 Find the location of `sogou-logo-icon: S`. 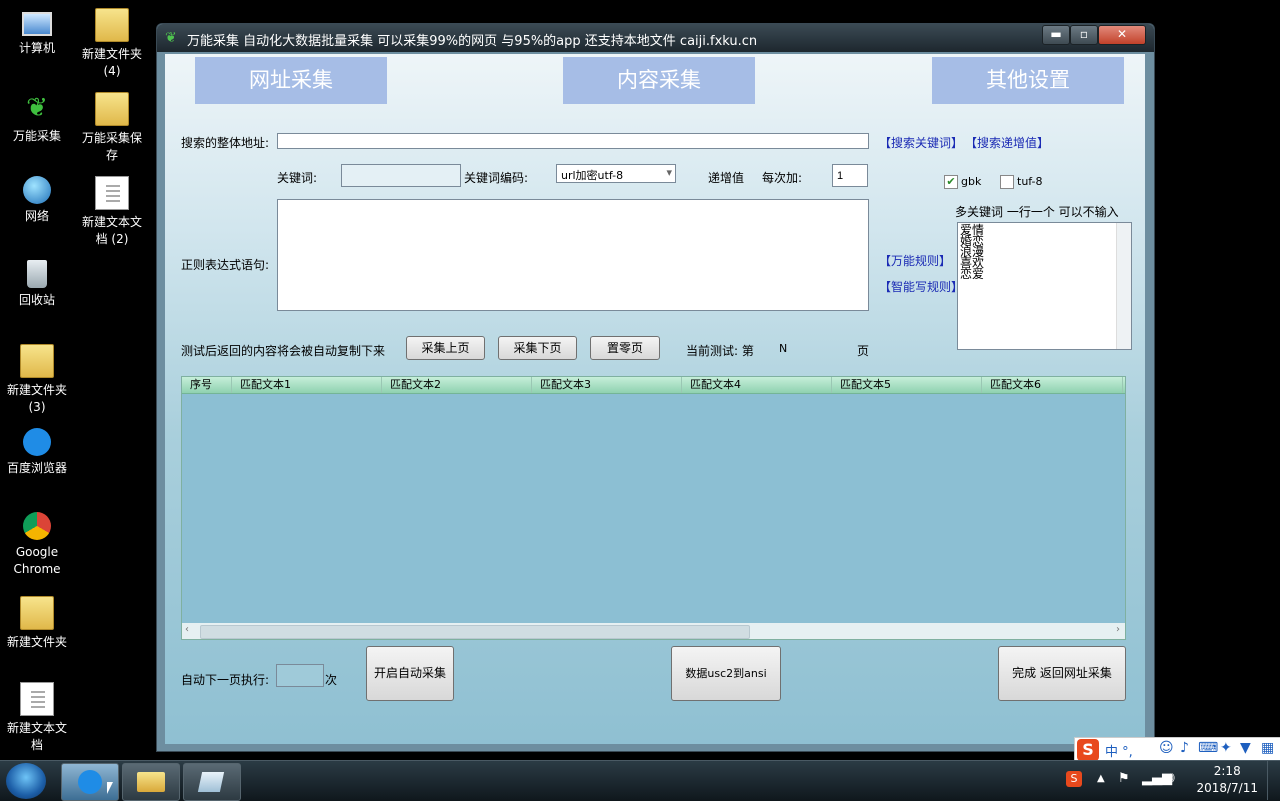

sogou-logo-icon: S is located at coordinates (1088, 750).